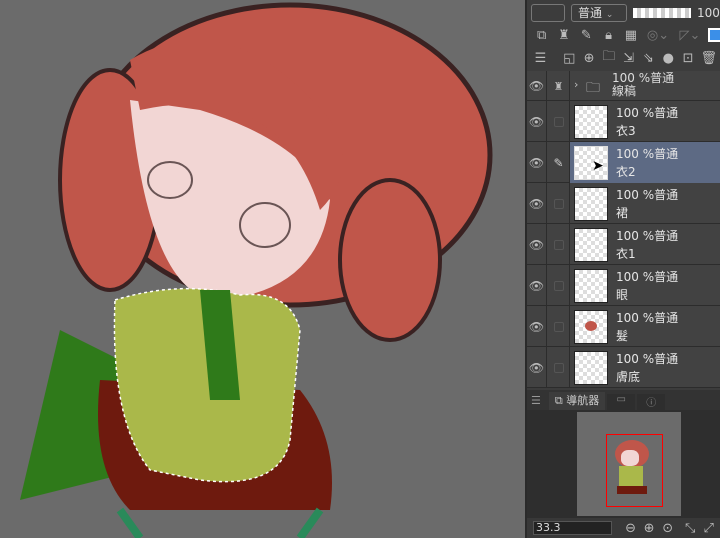  I want to click on navigator-panel, so click(623, 464).